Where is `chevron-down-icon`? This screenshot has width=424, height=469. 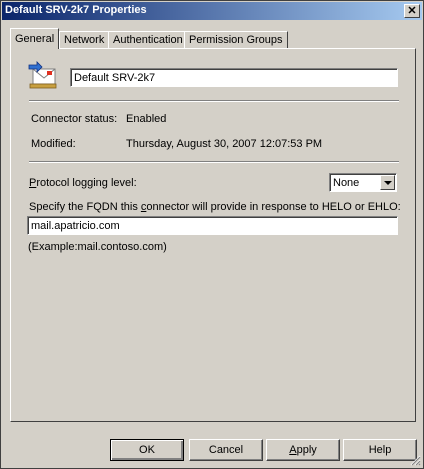 chevron-down-icon is located at coordinates (387, 182).